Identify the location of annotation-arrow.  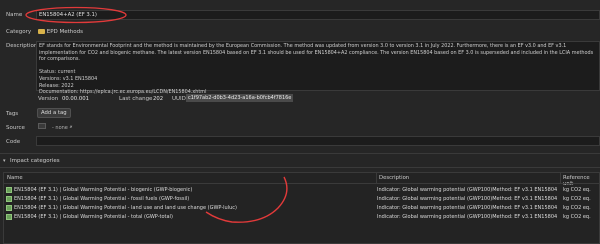
(246, 199).